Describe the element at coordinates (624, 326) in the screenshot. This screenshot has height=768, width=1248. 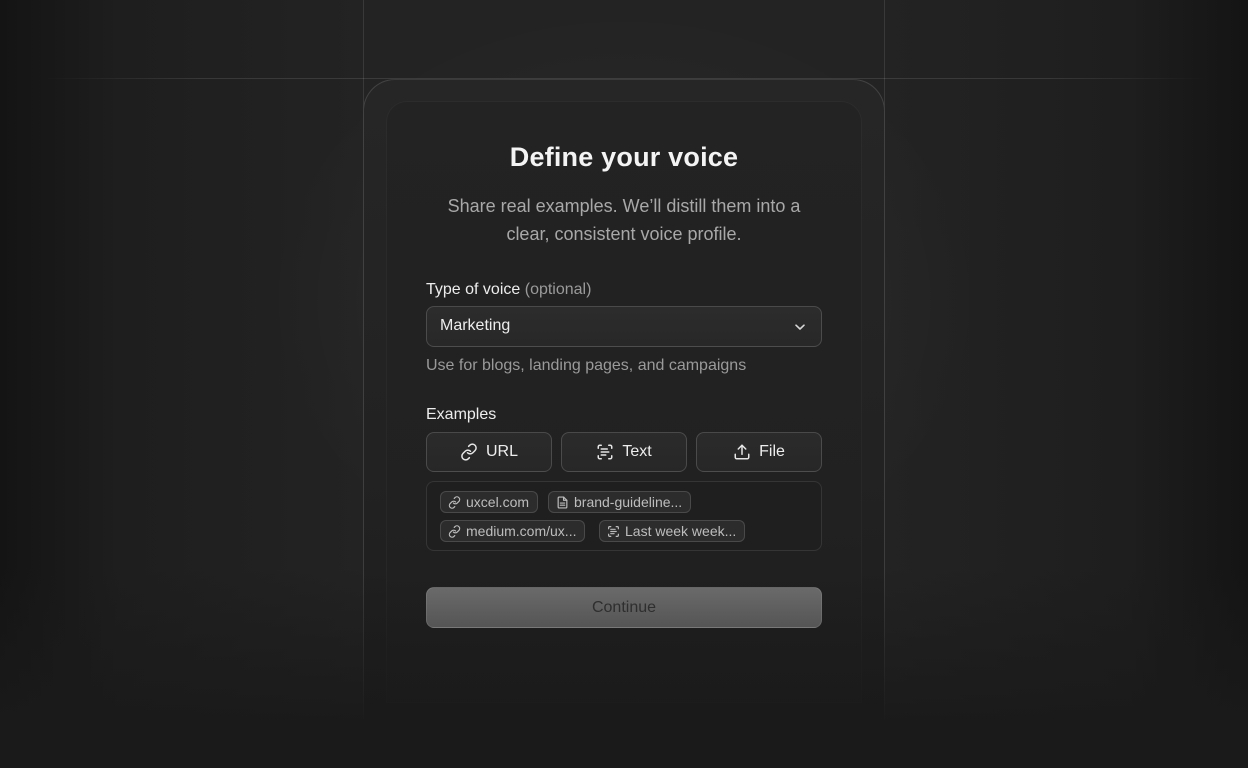
I see `voice-type-select: Marketing` at that location.